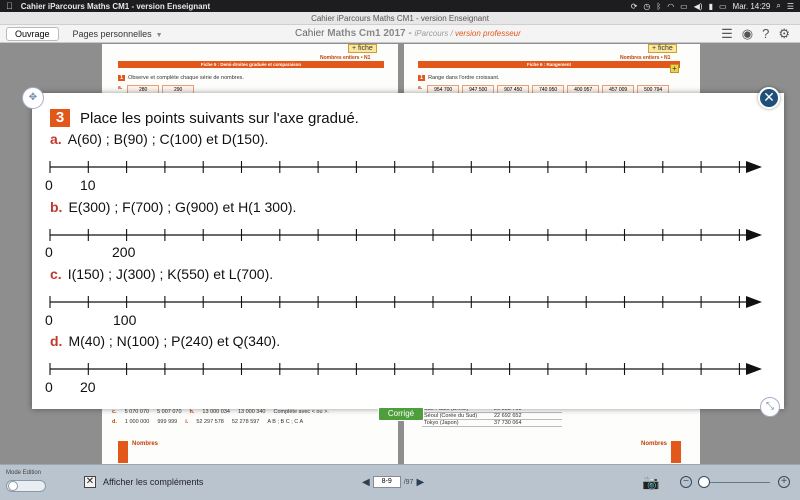 This screenshot has height=500, width=800. I want to click on footer-right: Nombres, so click(654, 444).